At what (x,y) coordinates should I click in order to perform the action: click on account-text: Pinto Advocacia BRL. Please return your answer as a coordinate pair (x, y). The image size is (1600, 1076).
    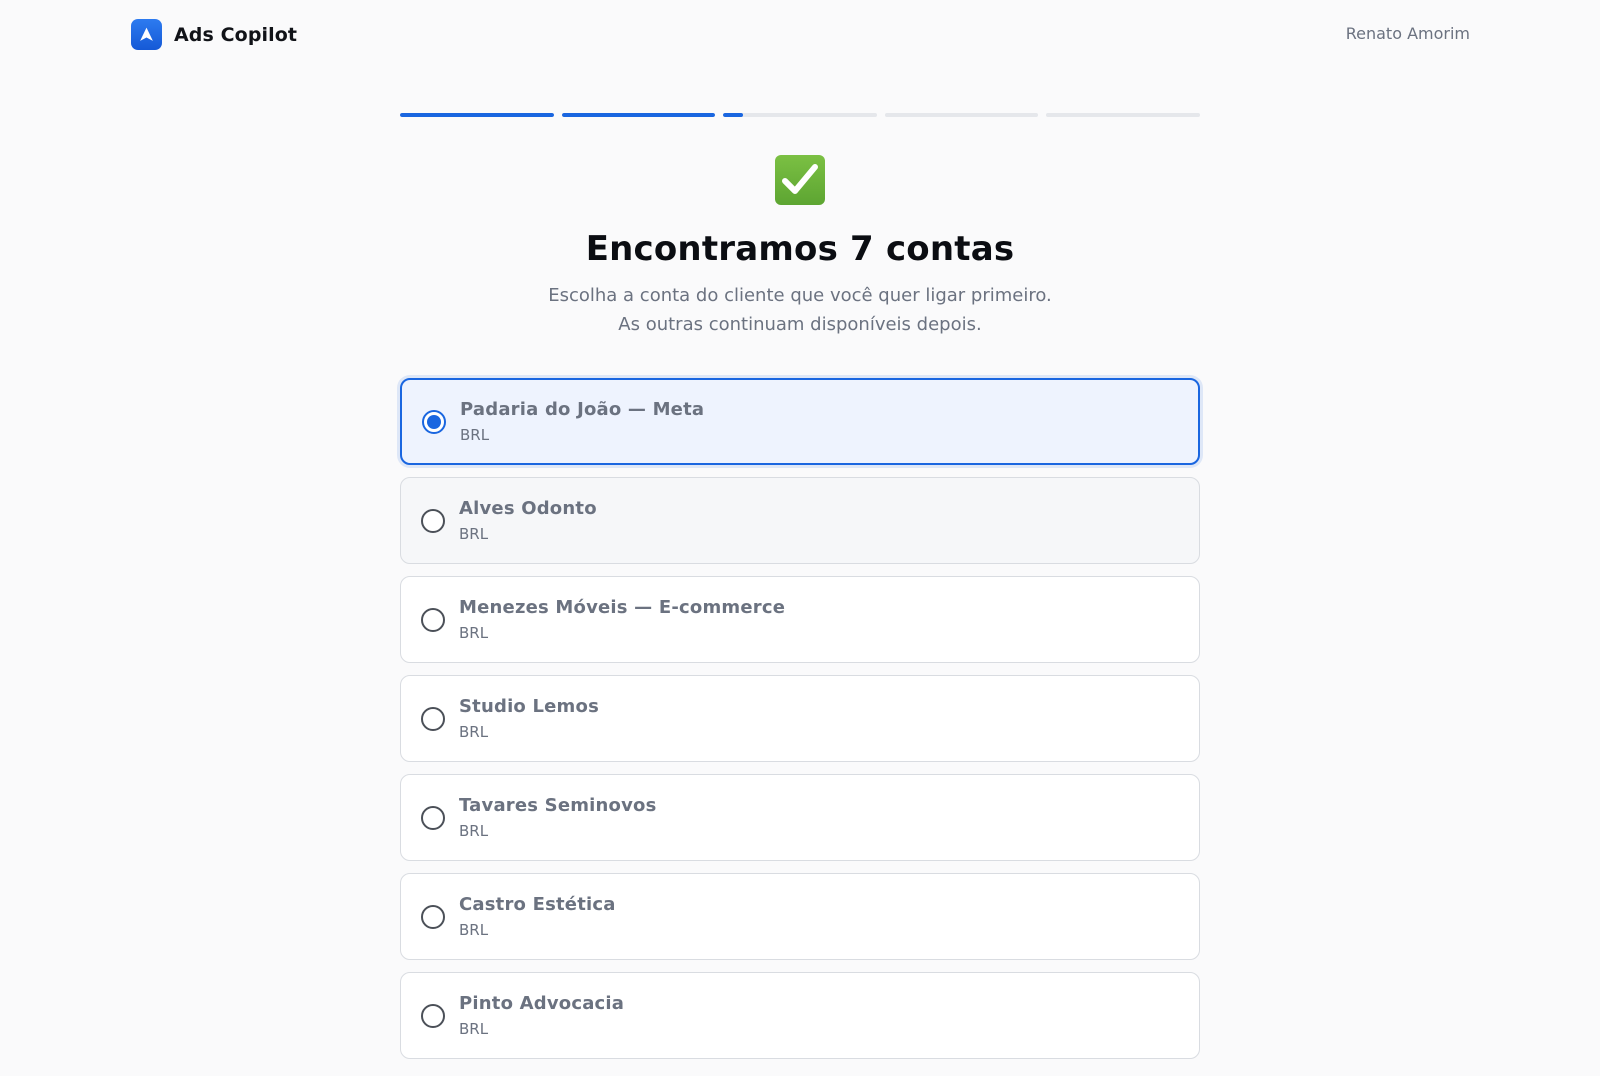
    Looking at the image, I should click on (541, 1015).